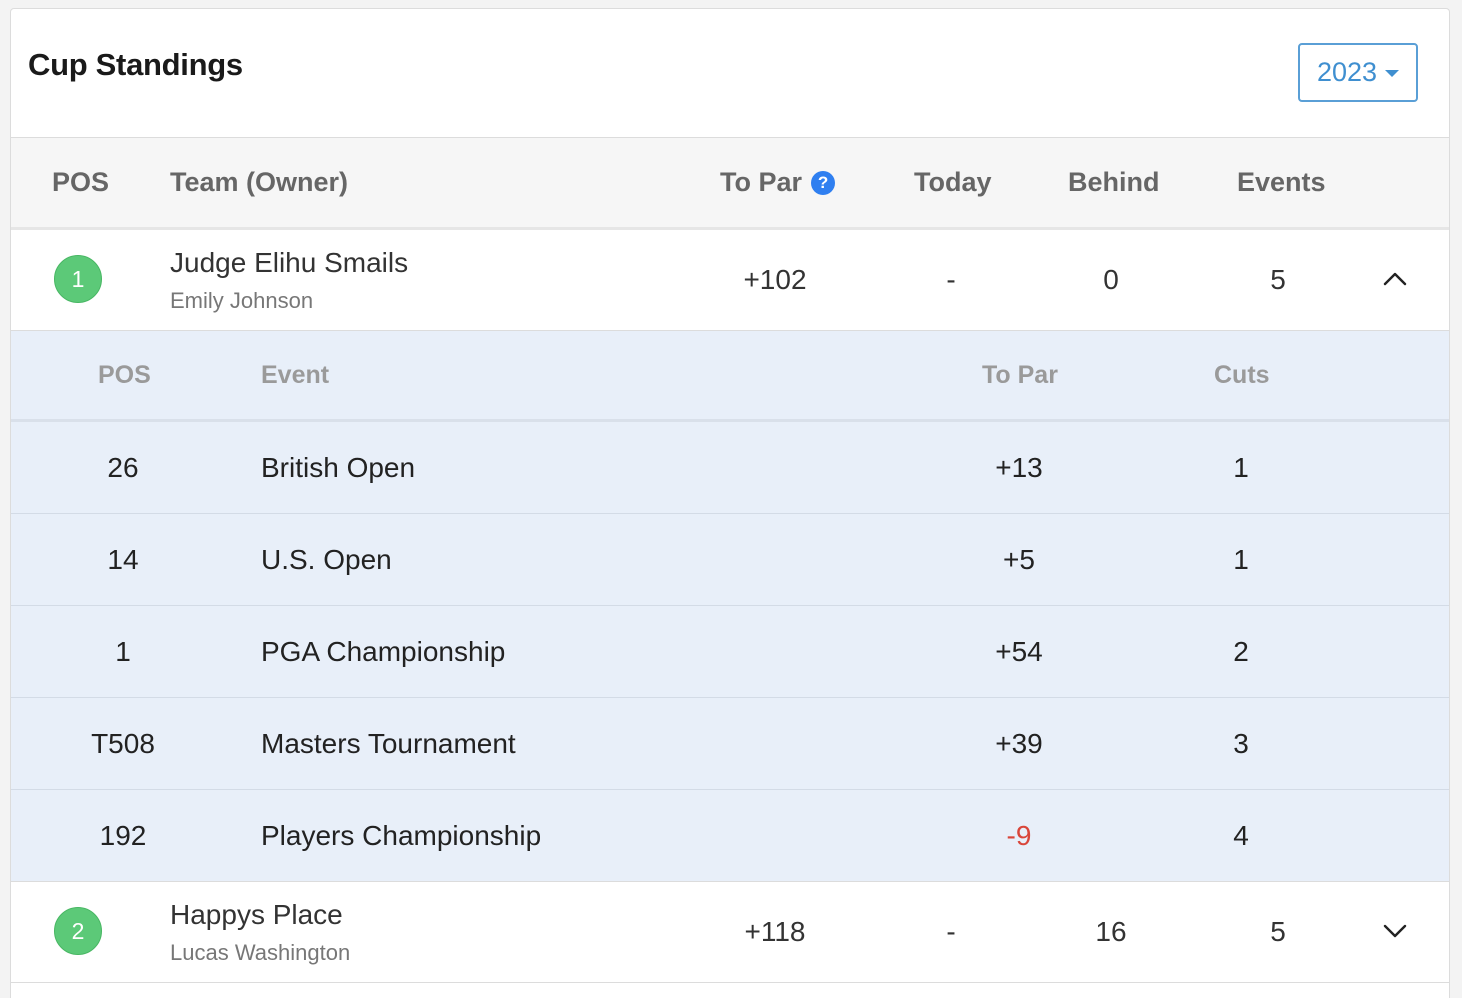 The image size is (1462, 998). Describe the element at coordinates (78, 931) in the screenshot. I see `rank-badge: 2` at that location.